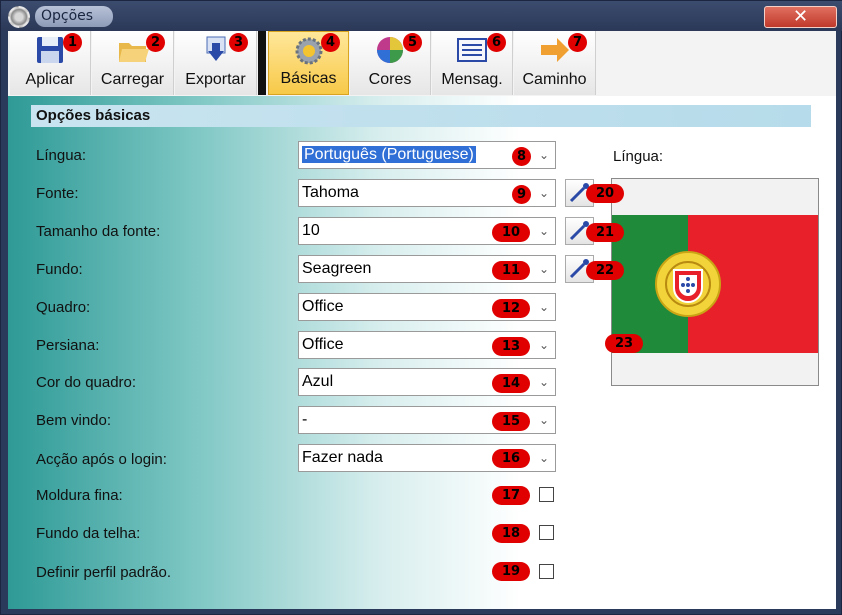  Describe the element at coordinates (72, 42) in the screenshot. I see `badge-apply: 1` at that location.